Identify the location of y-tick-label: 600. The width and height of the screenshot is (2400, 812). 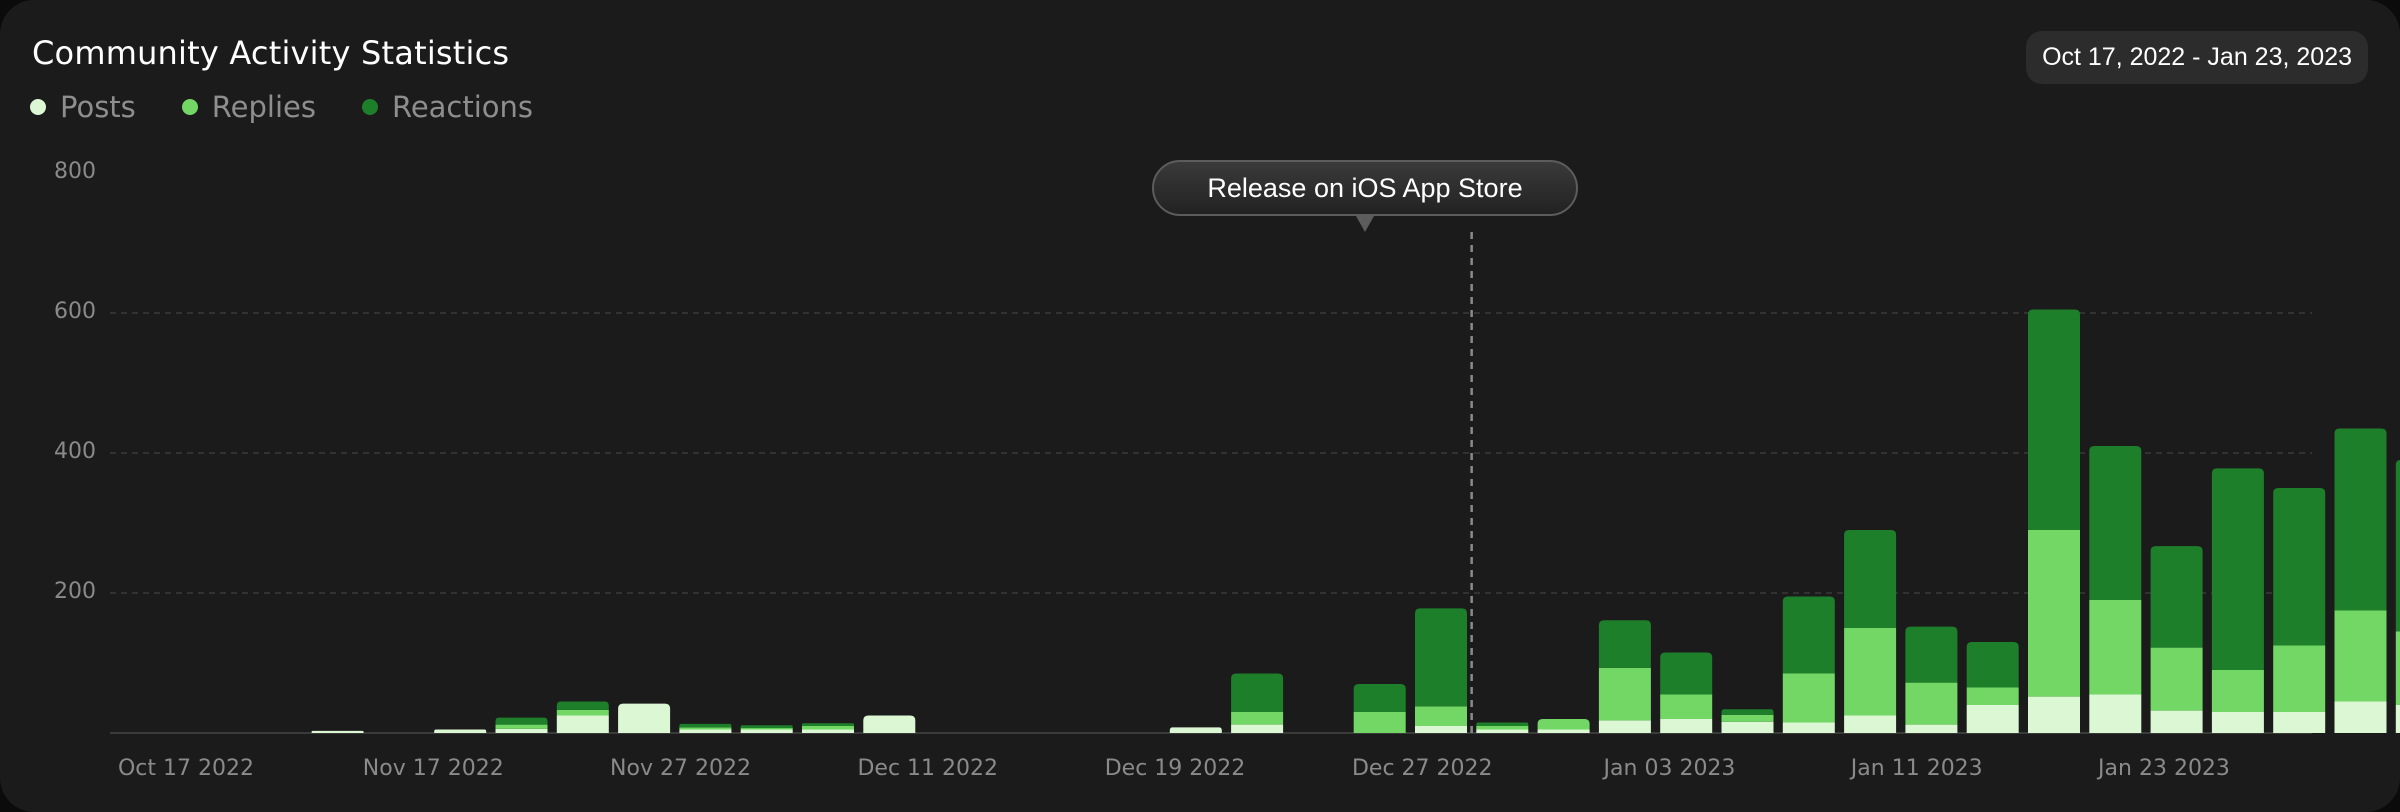
(75, 311).